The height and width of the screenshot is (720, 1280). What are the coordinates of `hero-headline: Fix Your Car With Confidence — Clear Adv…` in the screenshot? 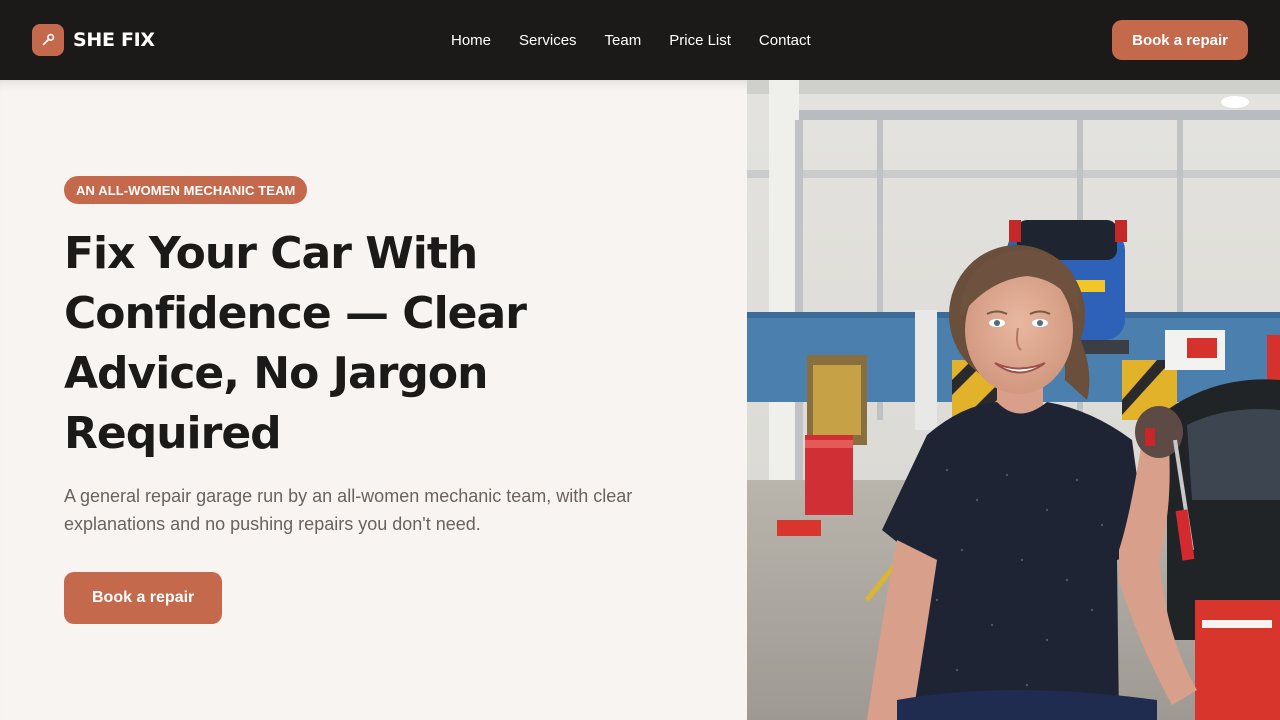 It's located at (295, 343).